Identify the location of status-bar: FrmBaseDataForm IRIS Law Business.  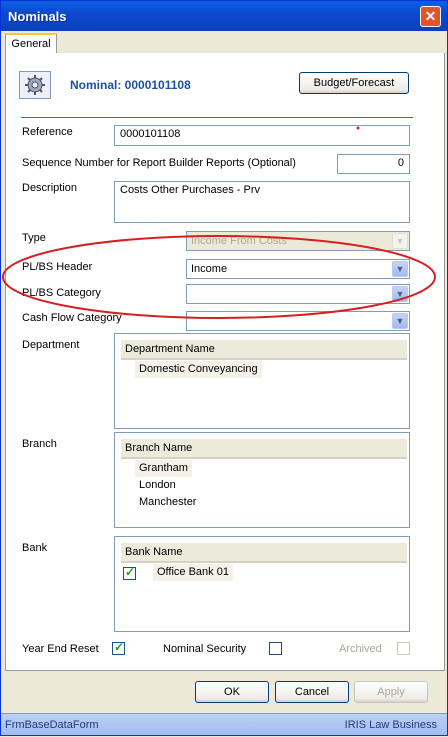
(224, 724).